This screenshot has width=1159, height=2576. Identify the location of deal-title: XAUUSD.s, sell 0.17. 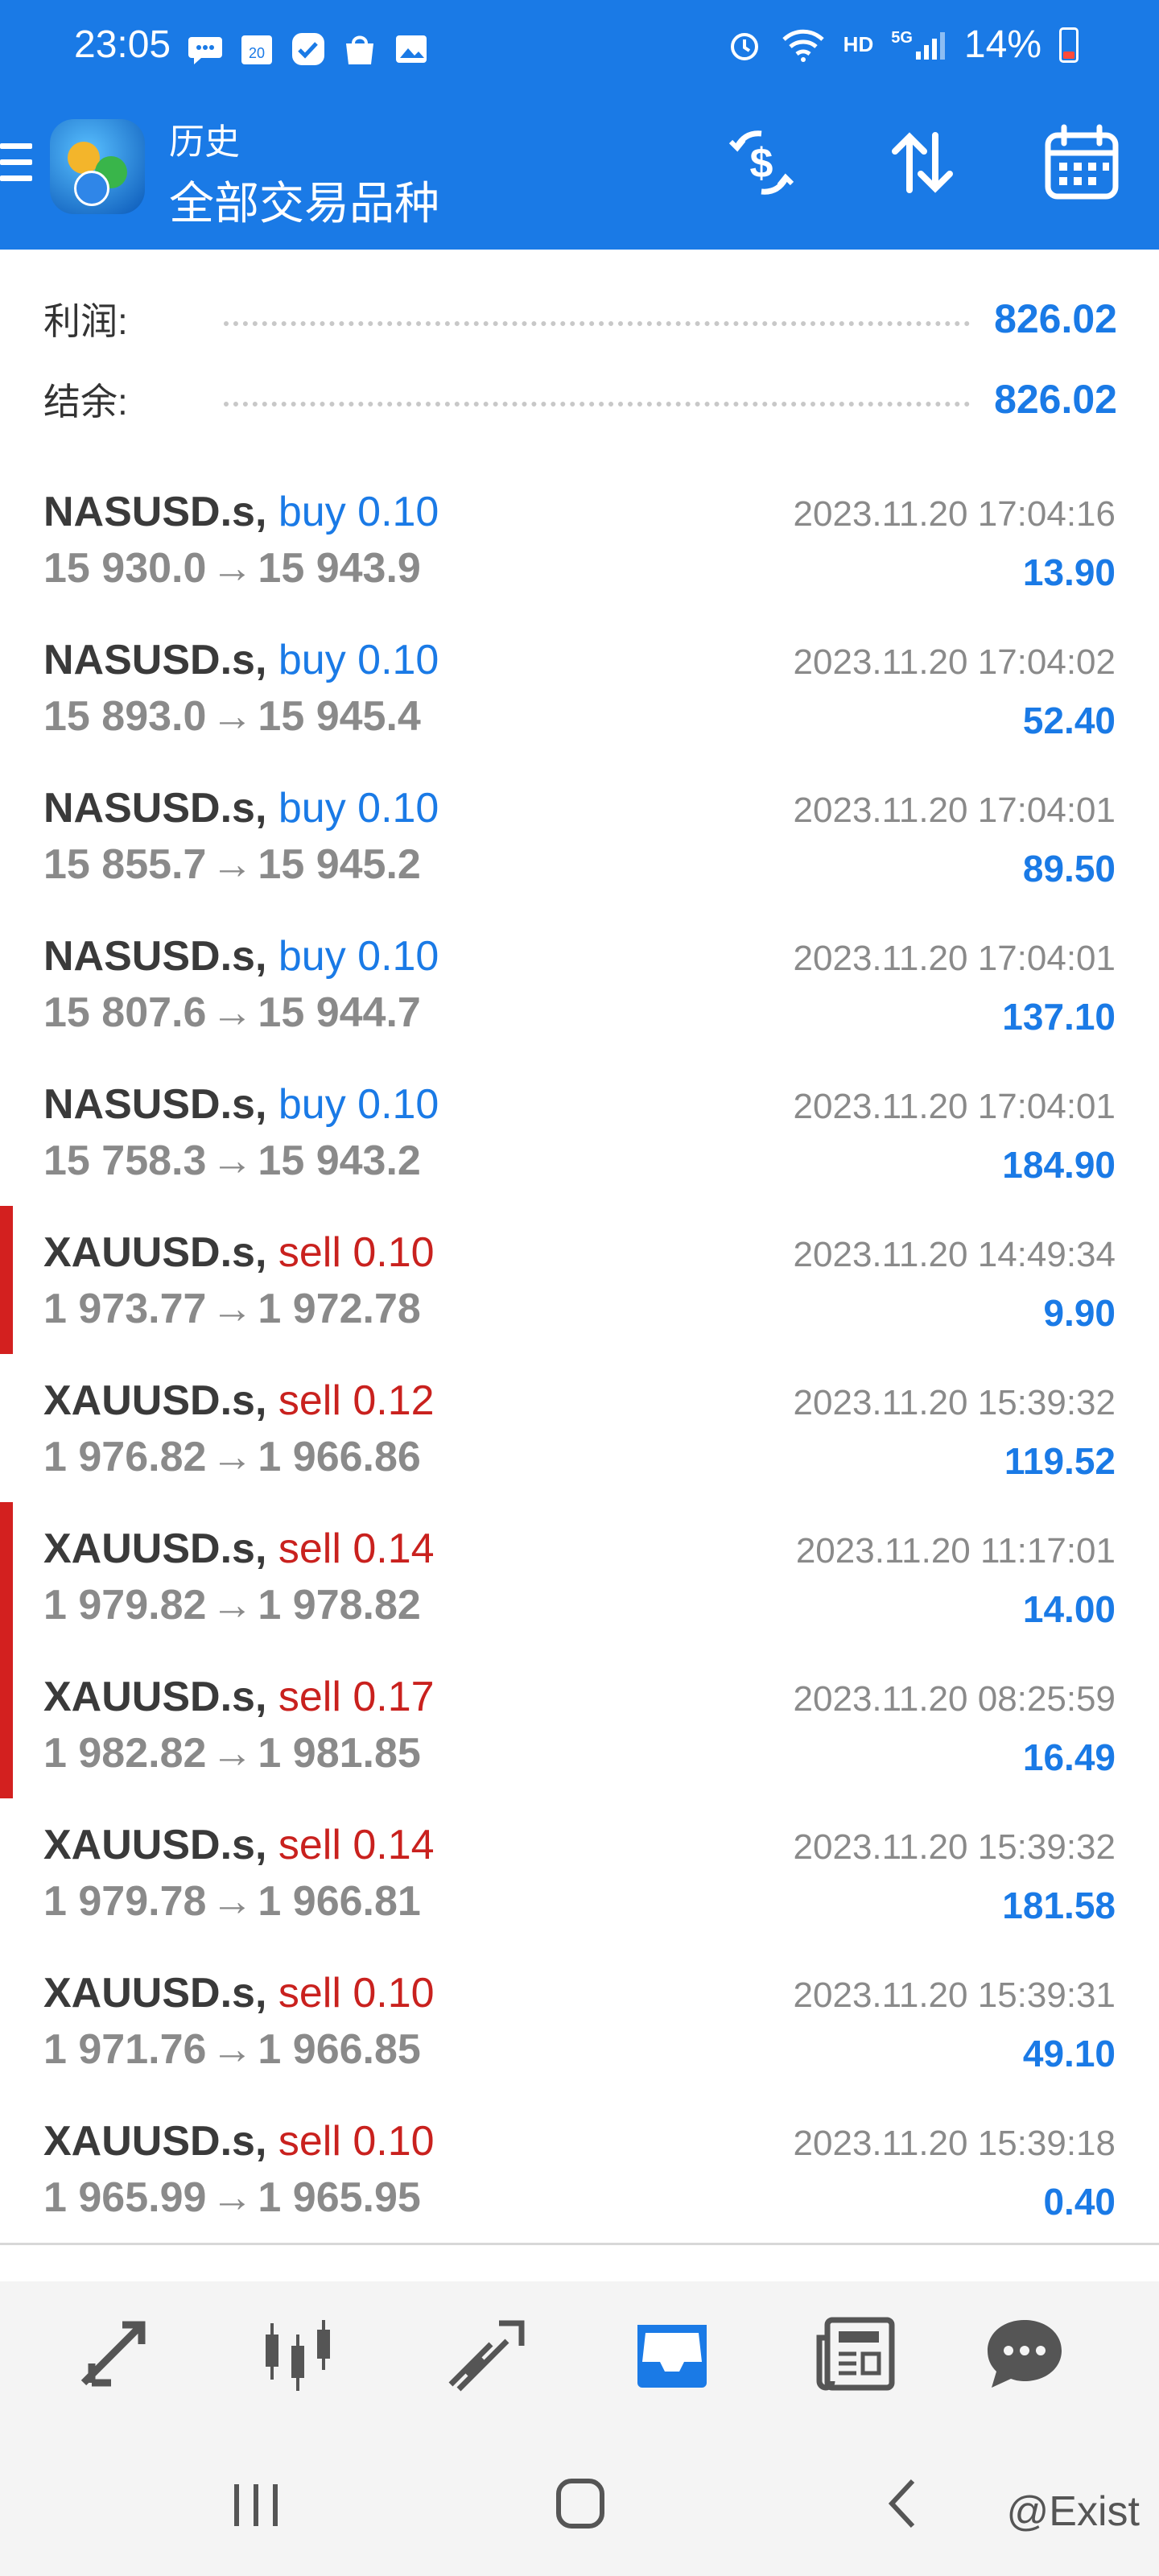
(239, 1697).